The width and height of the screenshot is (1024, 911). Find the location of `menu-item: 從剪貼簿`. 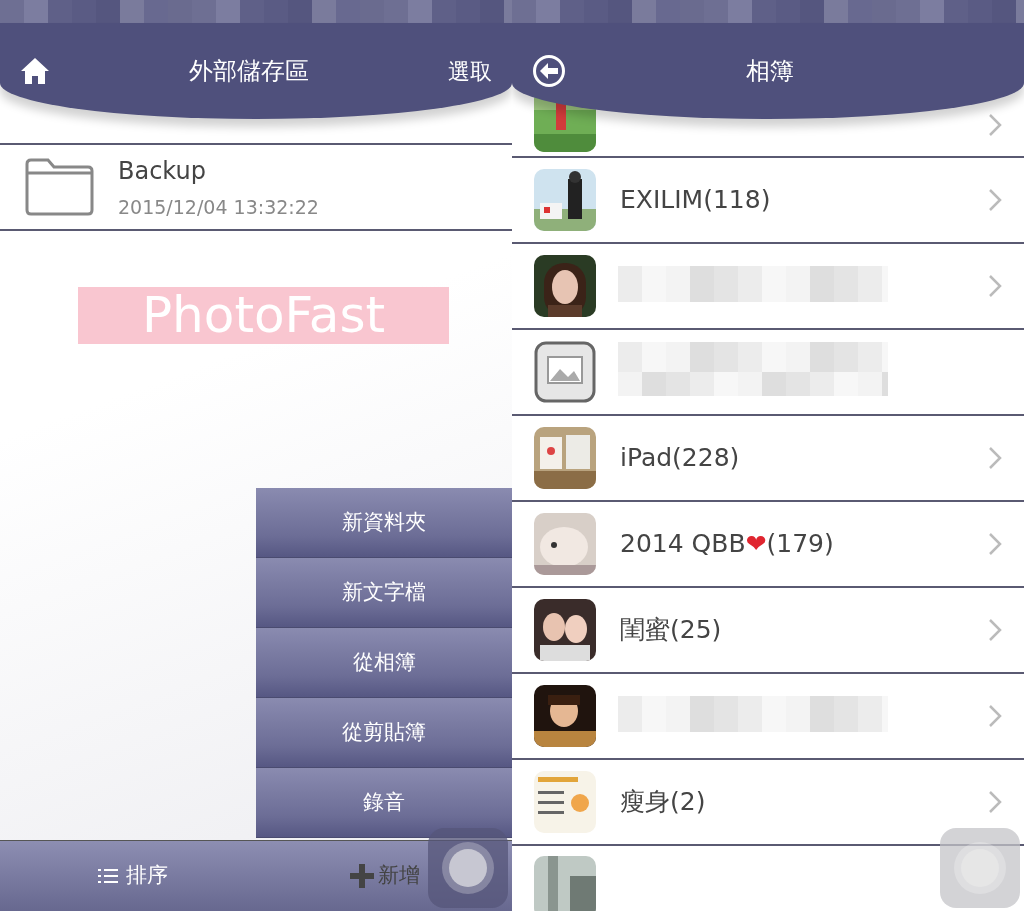

menu-item: 從剪貼簿 is located at coordinates (384, 733).